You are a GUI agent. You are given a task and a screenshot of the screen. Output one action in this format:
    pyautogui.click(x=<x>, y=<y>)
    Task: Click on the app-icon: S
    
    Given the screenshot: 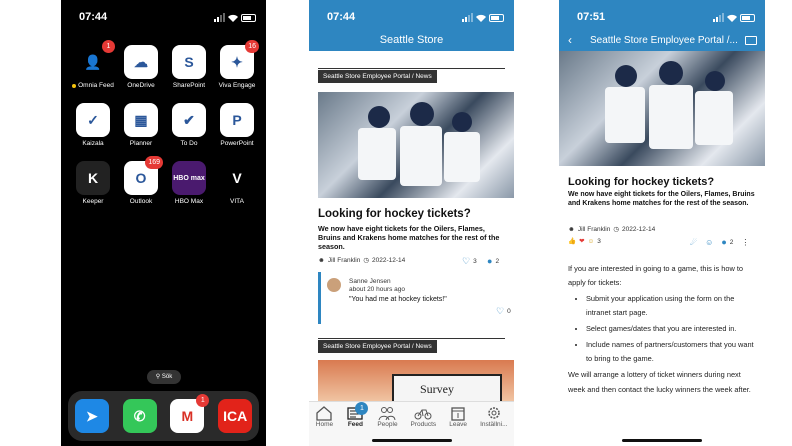 What is the action you would take?
    pyautogui.click(x=189, y=62)
    